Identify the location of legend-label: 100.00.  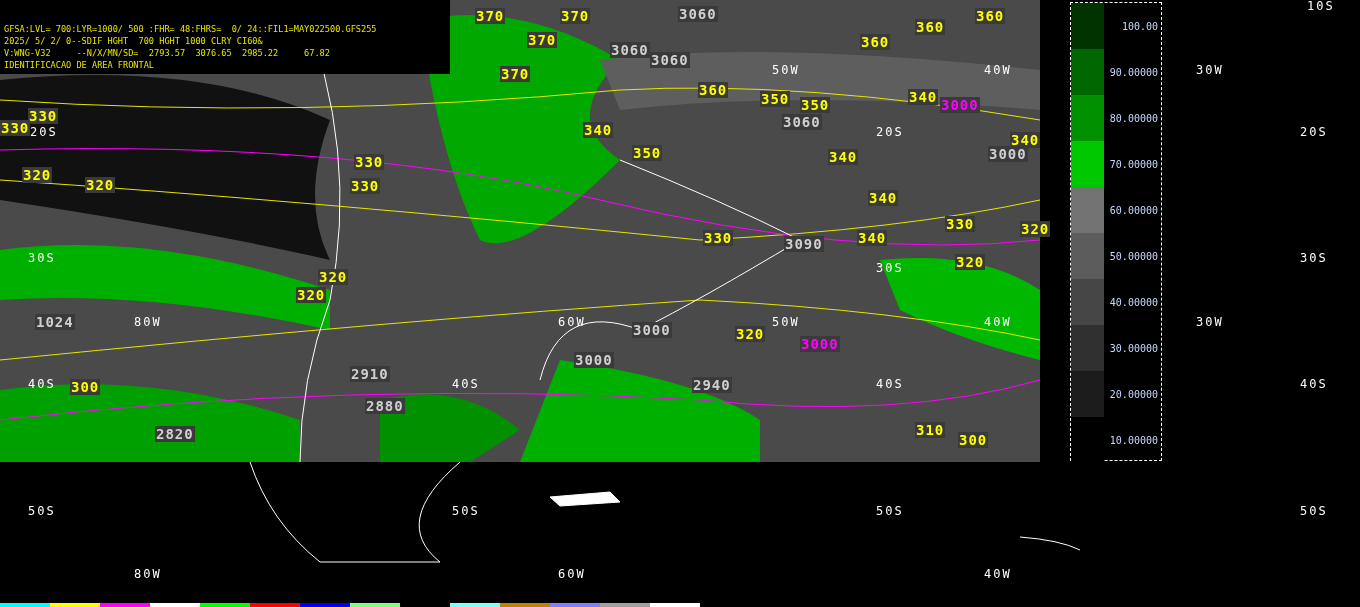
(1140, 26).